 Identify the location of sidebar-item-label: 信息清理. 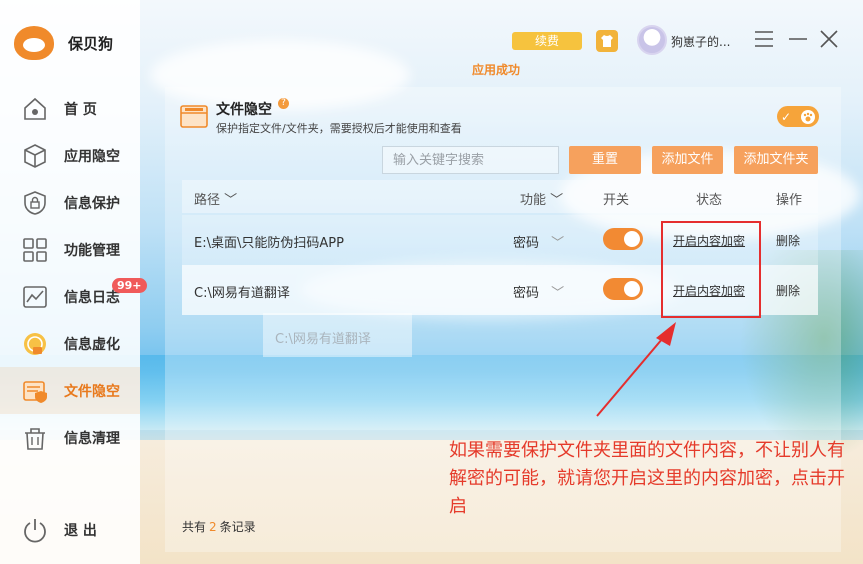
(92, 438).